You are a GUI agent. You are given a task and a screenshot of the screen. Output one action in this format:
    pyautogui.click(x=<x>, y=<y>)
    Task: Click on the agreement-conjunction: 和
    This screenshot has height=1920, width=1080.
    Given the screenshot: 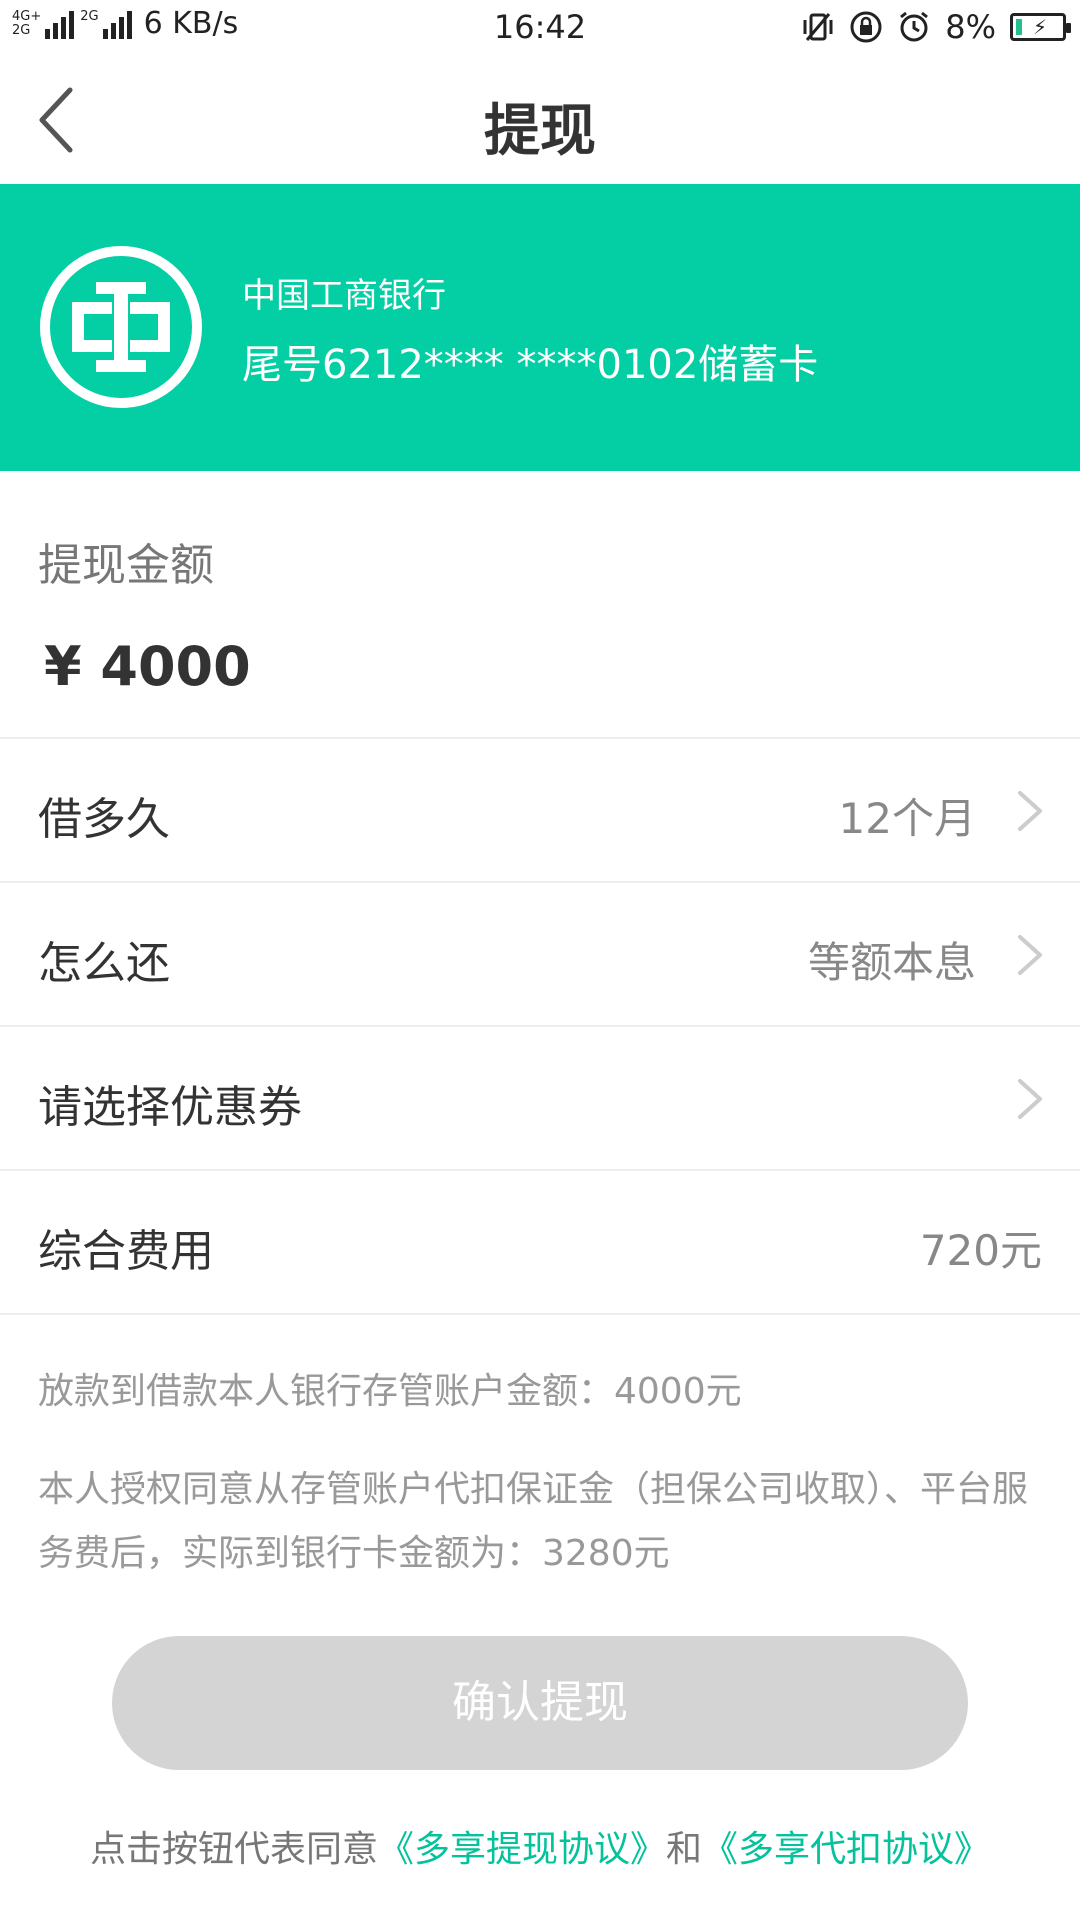 What is the action you would take?
    pyautogui.click(x=684, y=1849)
    